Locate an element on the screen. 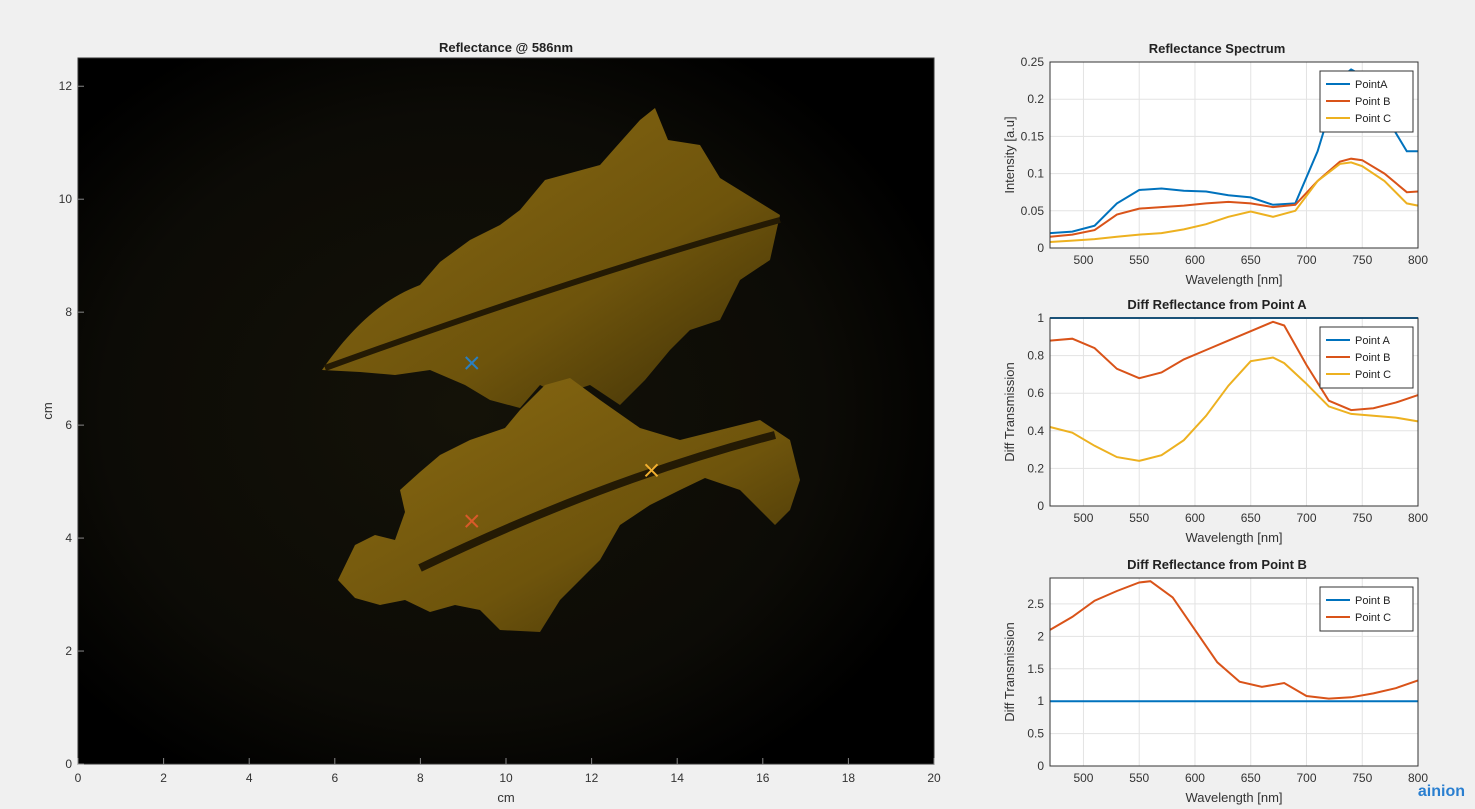  legend: PointA Point B Point C is located at coordinates (1366, 101).